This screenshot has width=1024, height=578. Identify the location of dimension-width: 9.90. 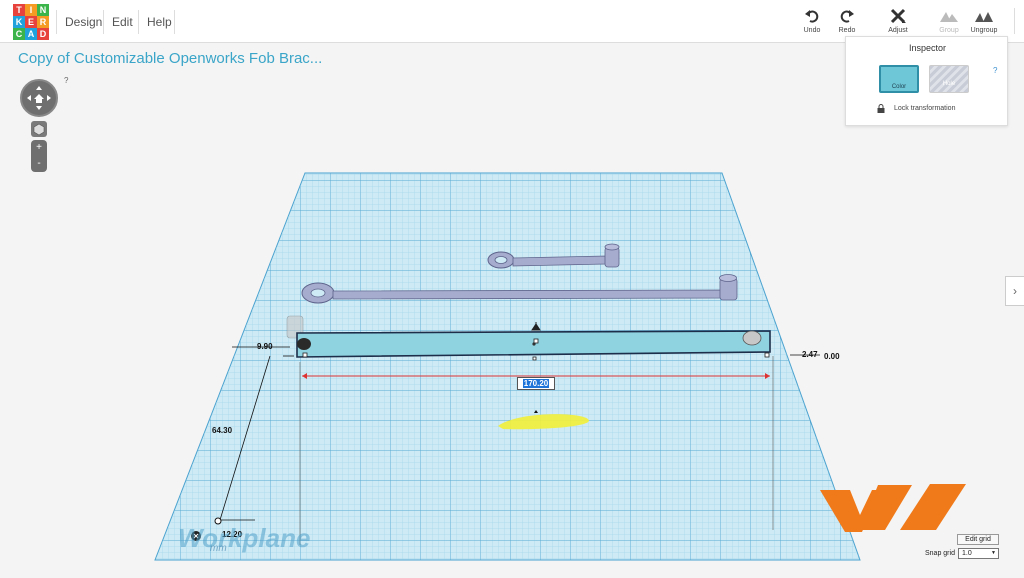
(265, 346).